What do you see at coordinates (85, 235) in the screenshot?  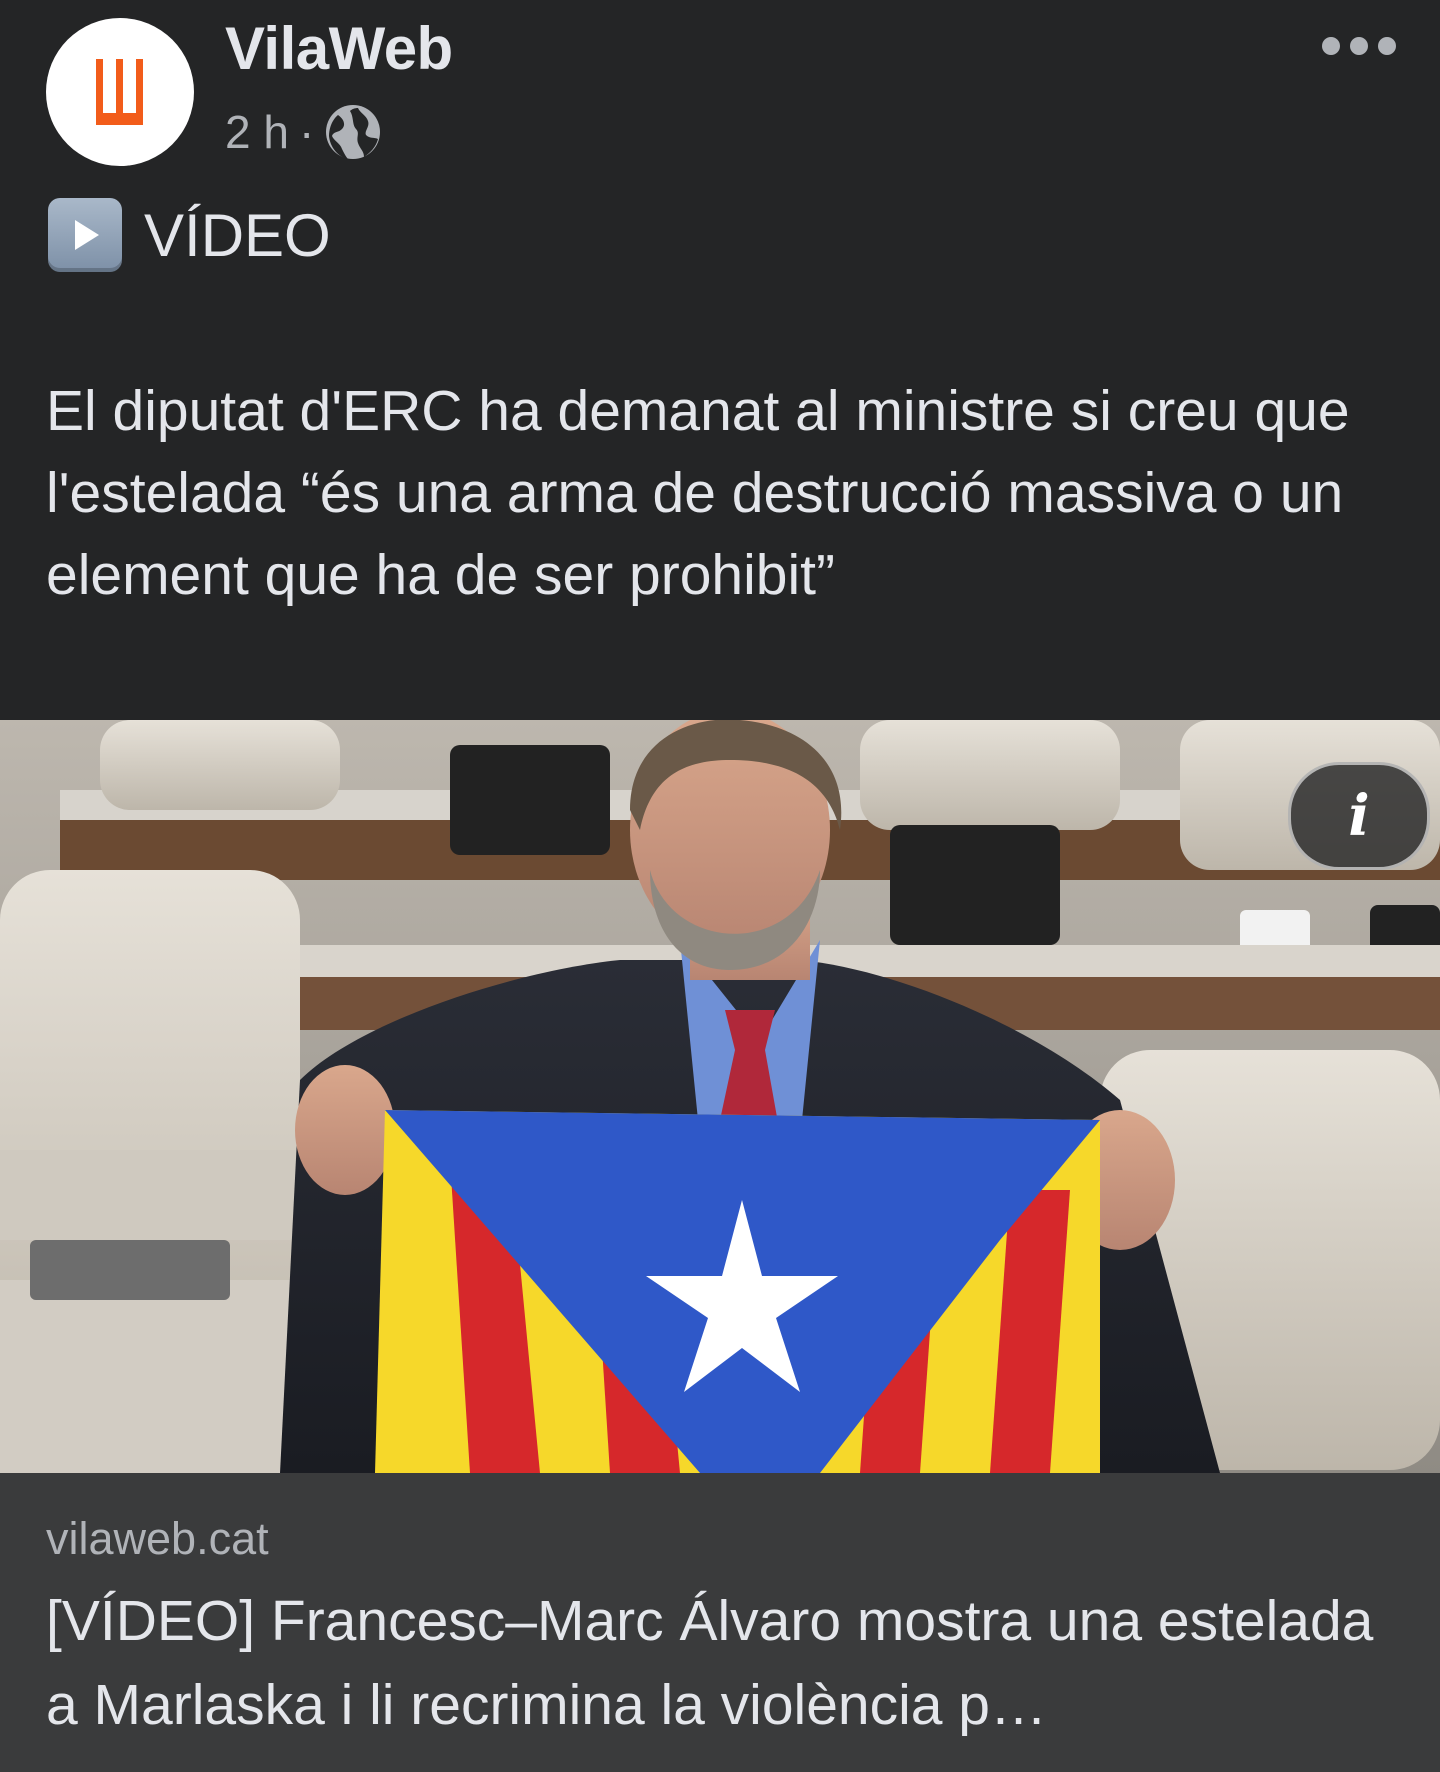 I see `play-button-icon` at bounding box center [85, 235].